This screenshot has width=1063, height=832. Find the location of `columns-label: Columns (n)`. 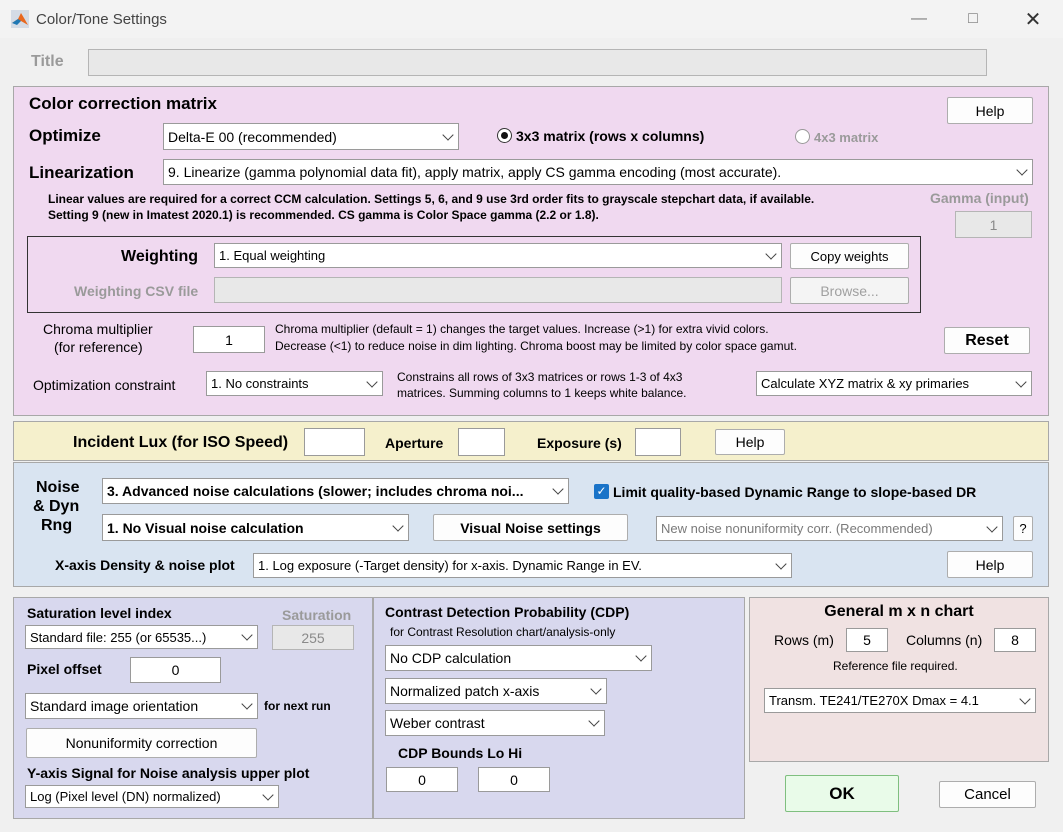

columns-label: Columns (n) is located at coordinates (944, 640).